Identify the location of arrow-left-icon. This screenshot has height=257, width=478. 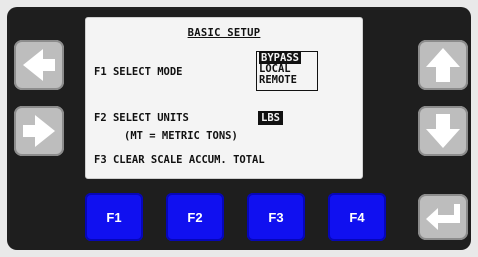
(39, 65).